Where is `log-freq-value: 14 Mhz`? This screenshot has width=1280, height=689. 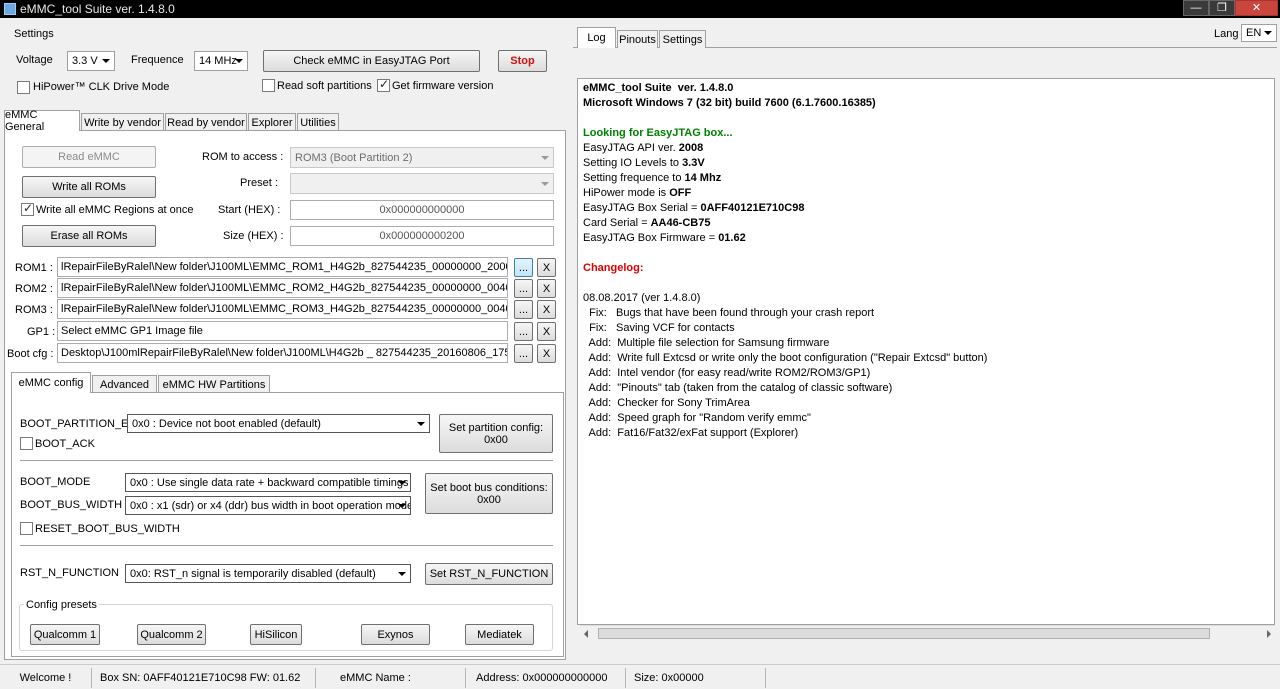 log-freq-value: 14 Mhz is located at coordinates (703, 178).